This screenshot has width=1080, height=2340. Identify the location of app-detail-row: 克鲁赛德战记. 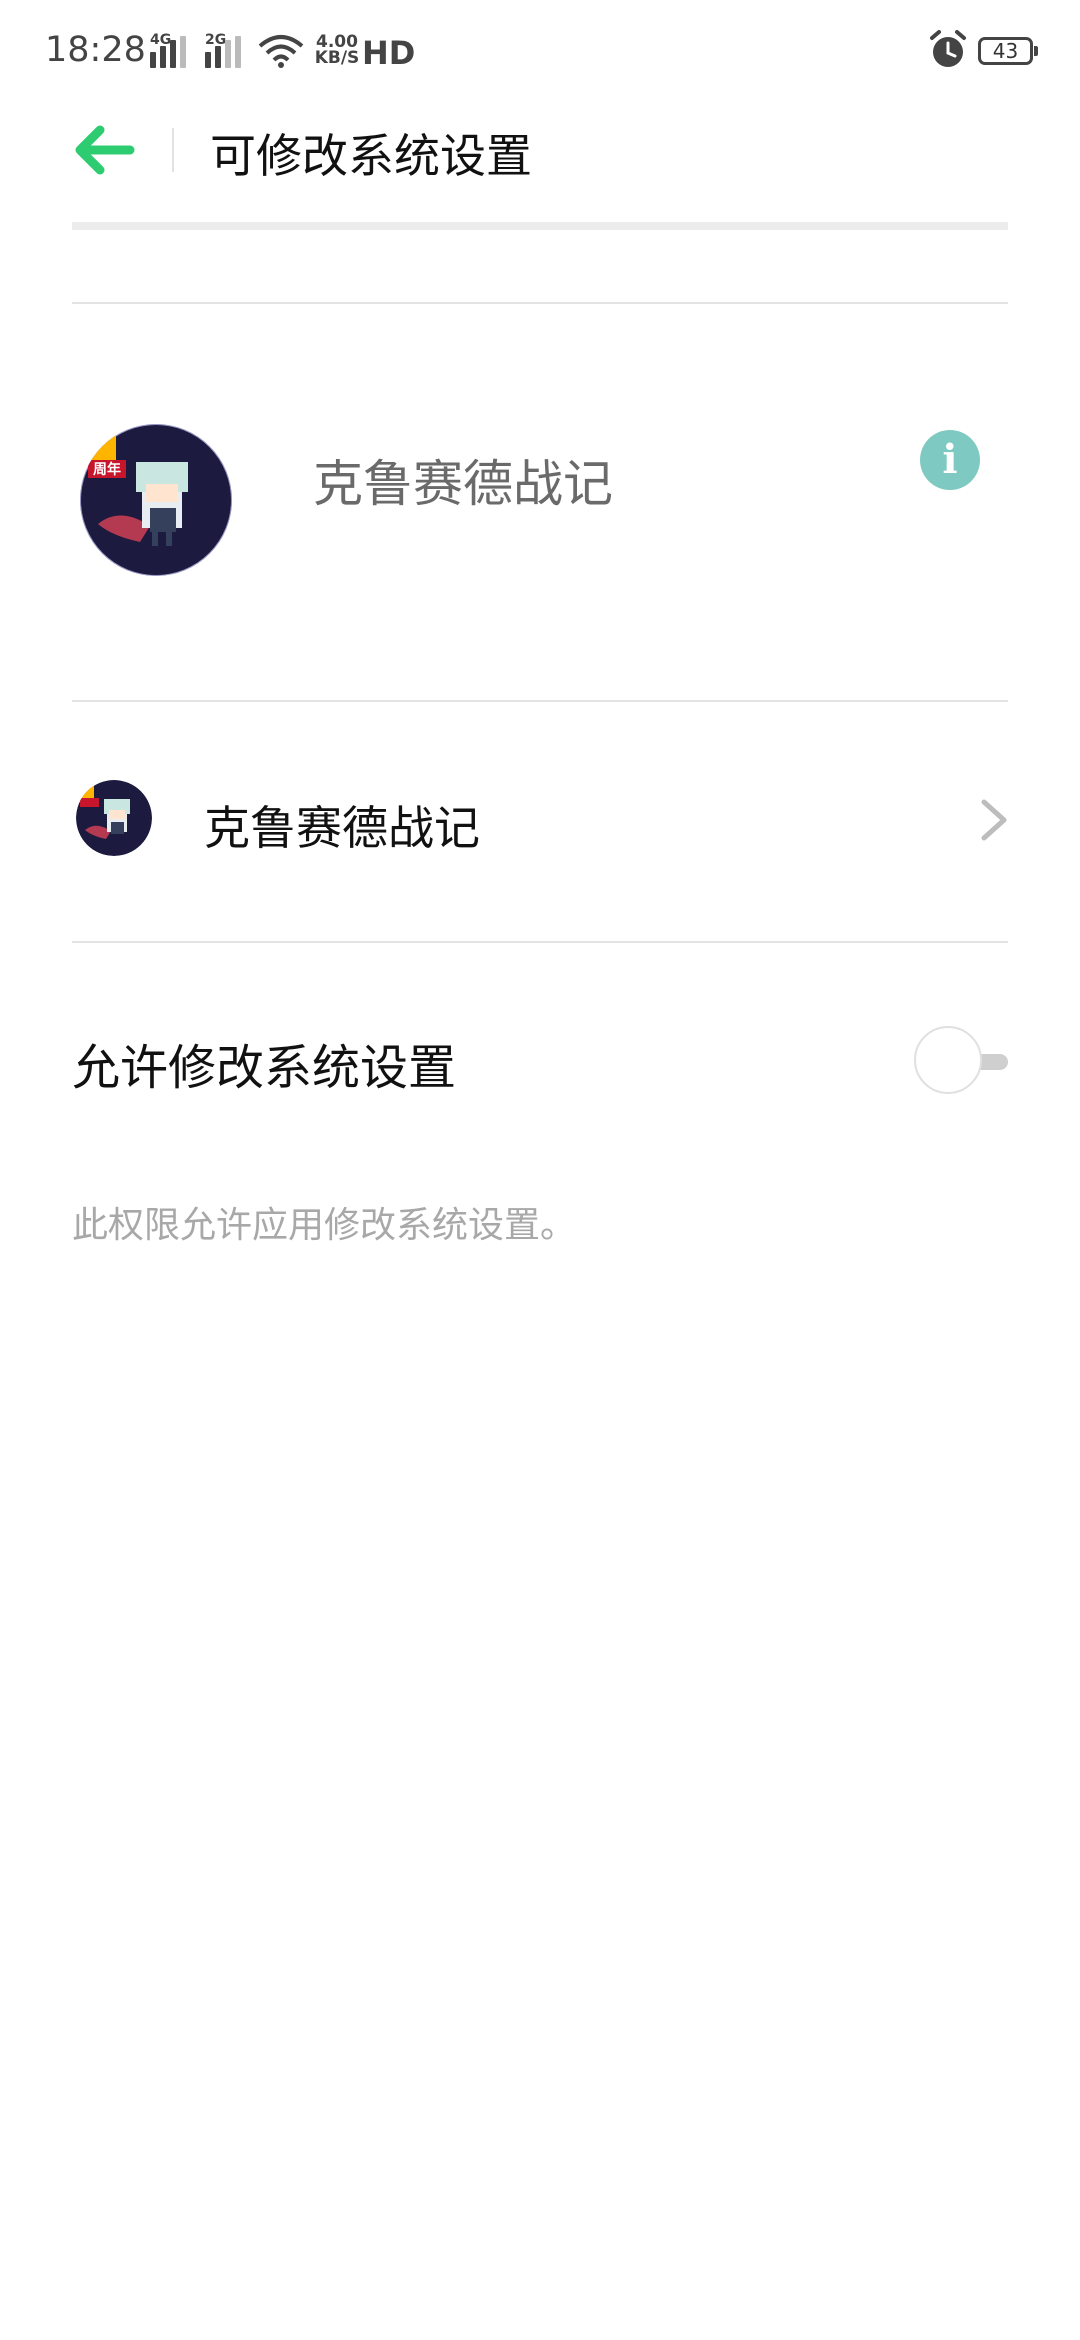
(540, 820).